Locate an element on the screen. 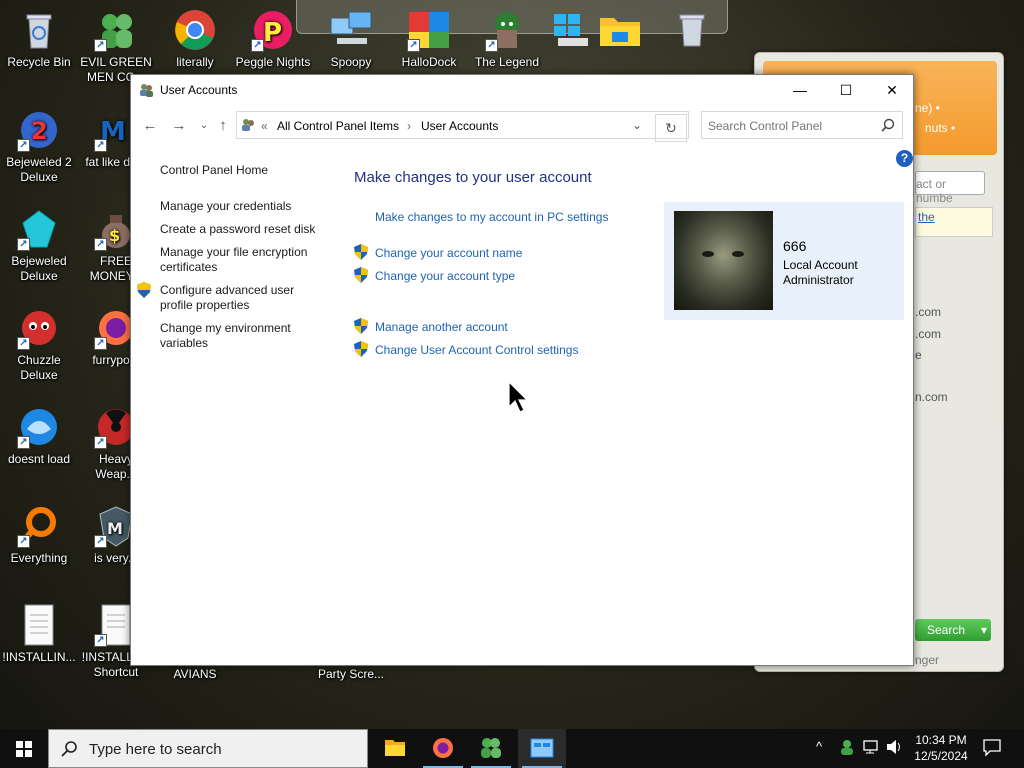 This screenshot has width=1024, height=768. desktop-icon-recycle-bin: Recycle Bin is located at coordinates (39, 39).